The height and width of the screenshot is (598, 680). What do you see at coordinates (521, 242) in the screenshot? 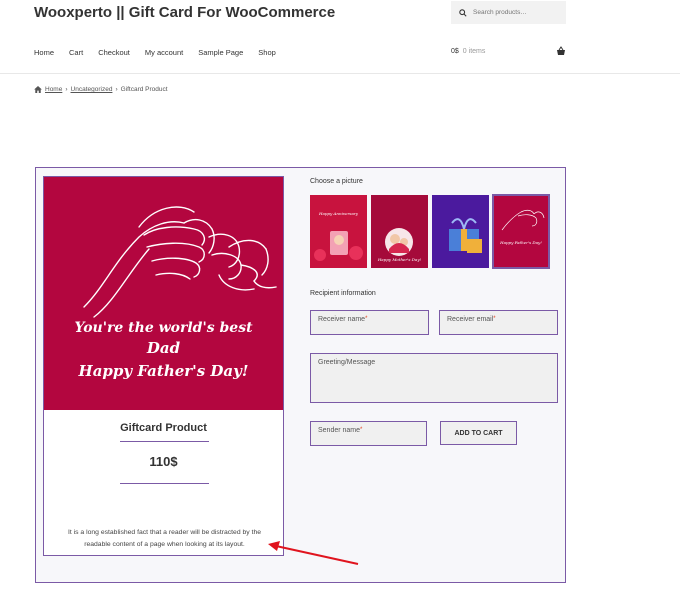
I see `thumbnail-fathers-day-text: Happy Father's Day!` at bounding box center [521, 242].